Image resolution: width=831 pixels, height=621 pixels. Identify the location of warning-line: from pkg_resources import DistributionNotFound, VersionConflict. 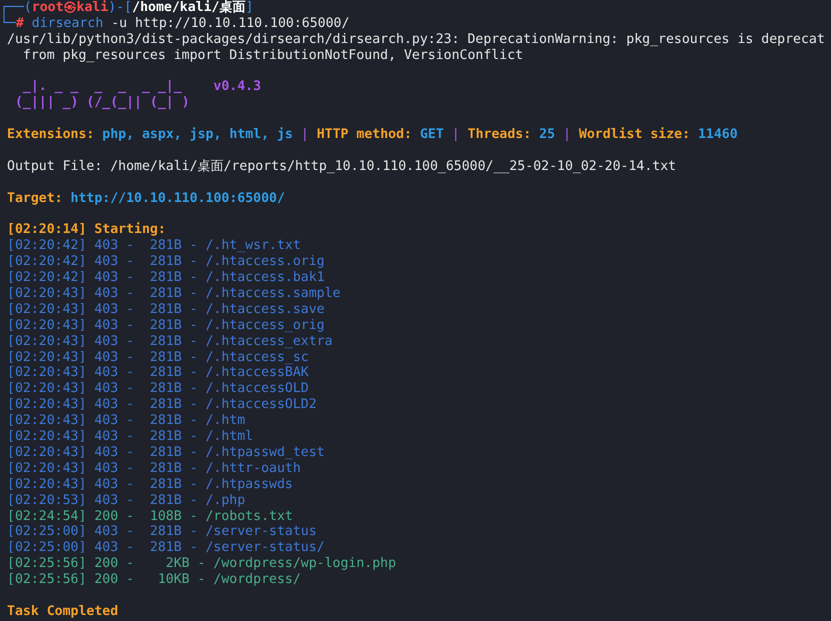
(273, 56).